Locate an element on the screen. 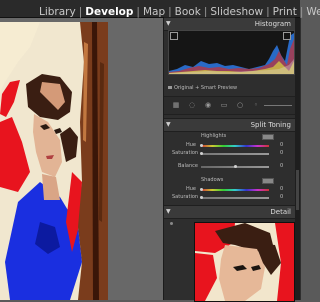  camera-icon is located at coordinates (170, 87).